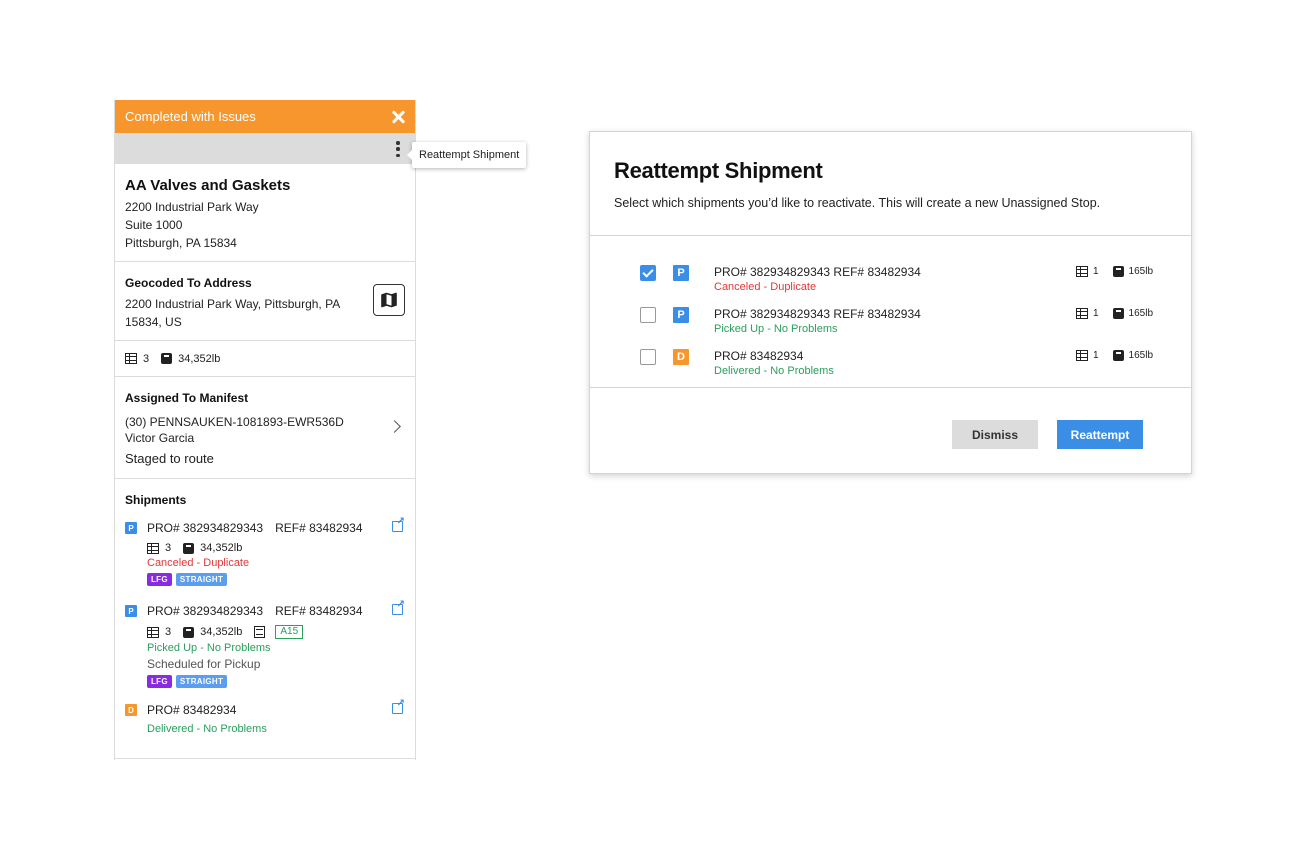  I want to click on reattempt-button: Reattempt, so click(1100, 434).